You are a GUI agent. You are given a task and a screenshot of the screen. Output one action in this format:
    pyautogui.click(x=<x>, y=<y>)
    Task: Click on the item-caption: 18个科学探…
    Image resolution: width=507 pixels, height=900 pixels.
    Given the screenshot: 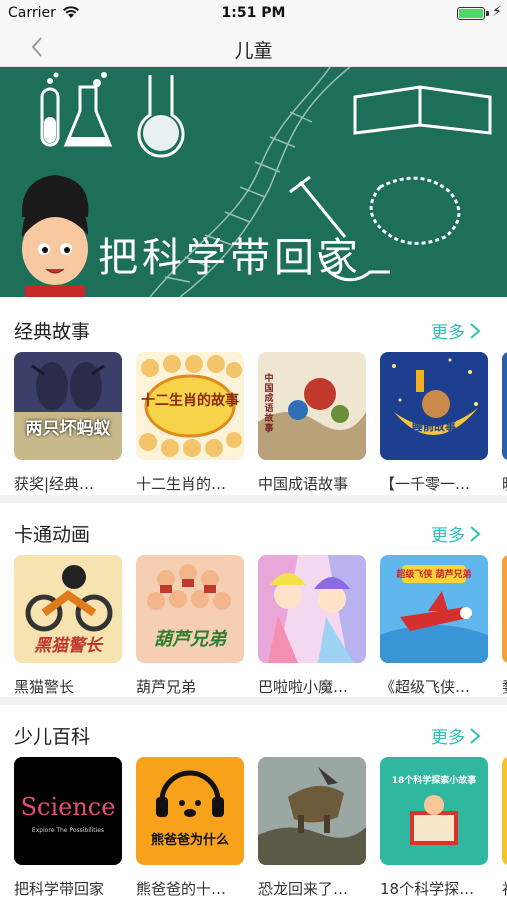 What is the action you would take?
    pyautogui.click(x=427, y=889)
    